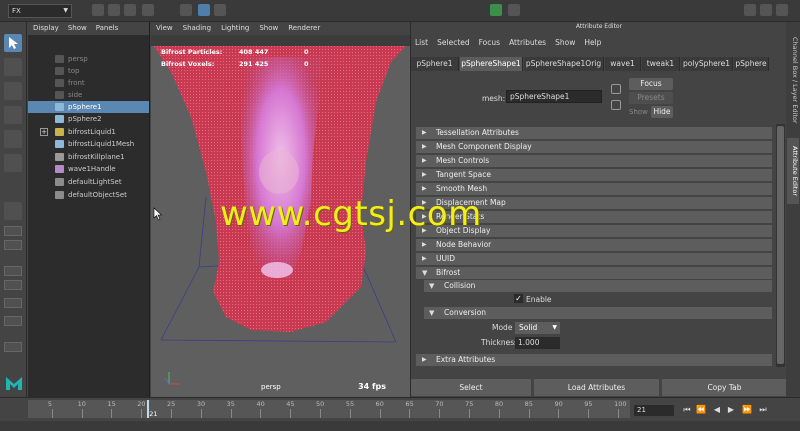 Image resolution: width=800 pixels, height=431 pixels. Describe the element at coordinates (750, 10) in the screenshot. I see `modeling-toolkit-icon` at that location.